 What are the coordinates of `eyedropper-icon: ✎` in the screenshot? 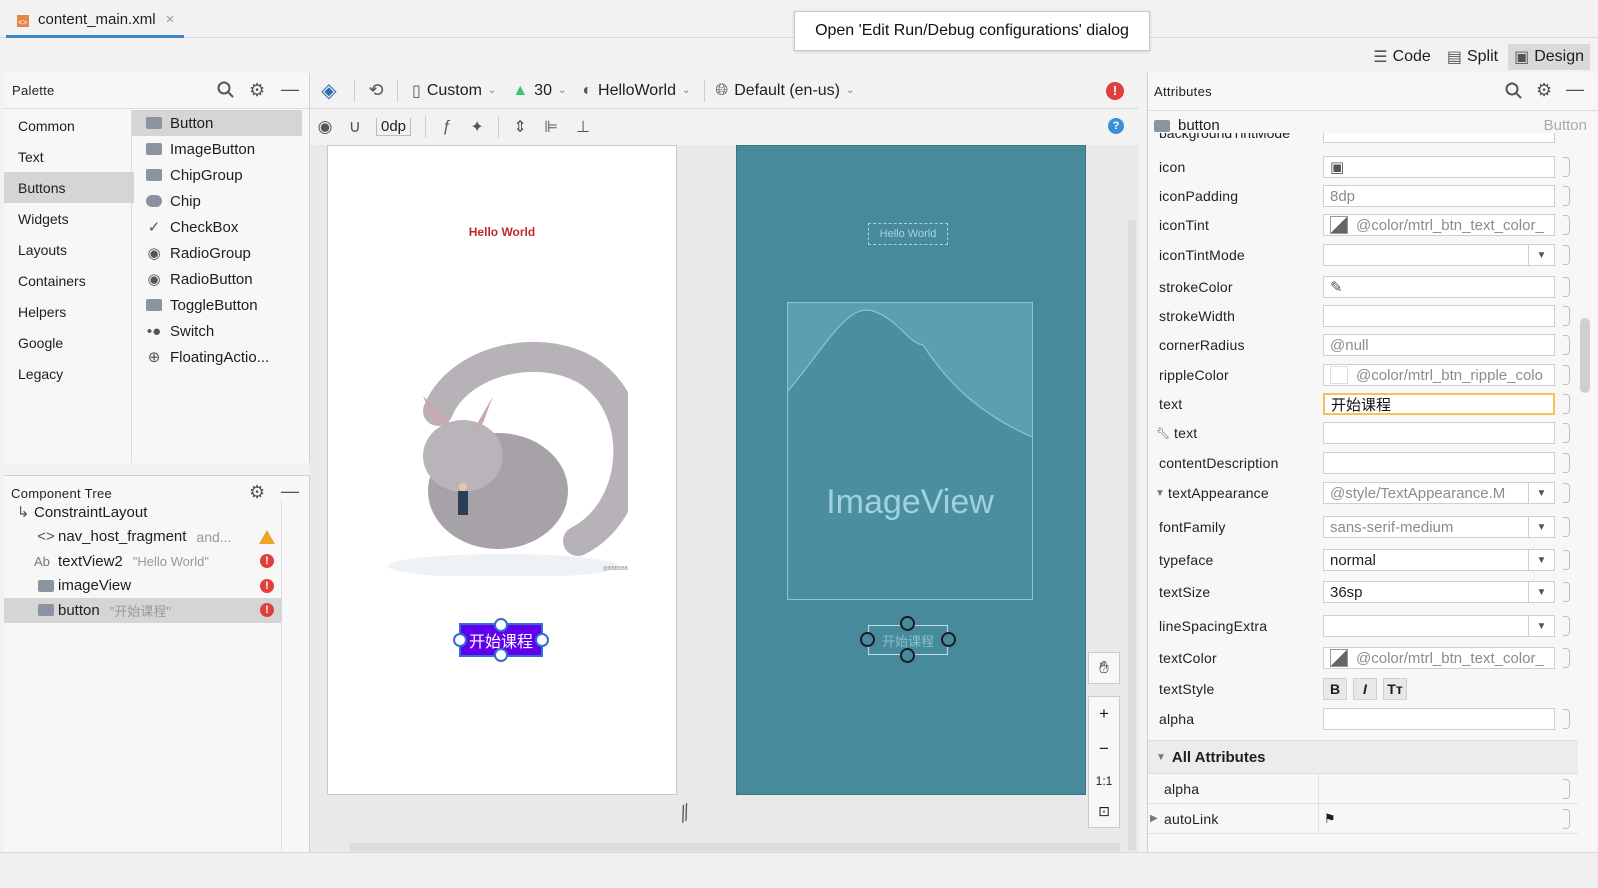 It's located at (1336, 287).